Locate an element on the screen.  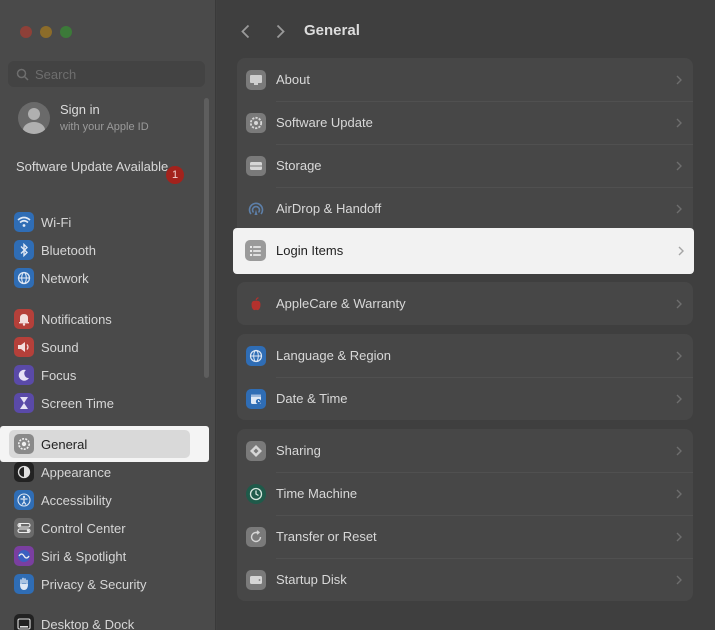
sidebar-item-label: Sound is located at coordinates (60, 347).